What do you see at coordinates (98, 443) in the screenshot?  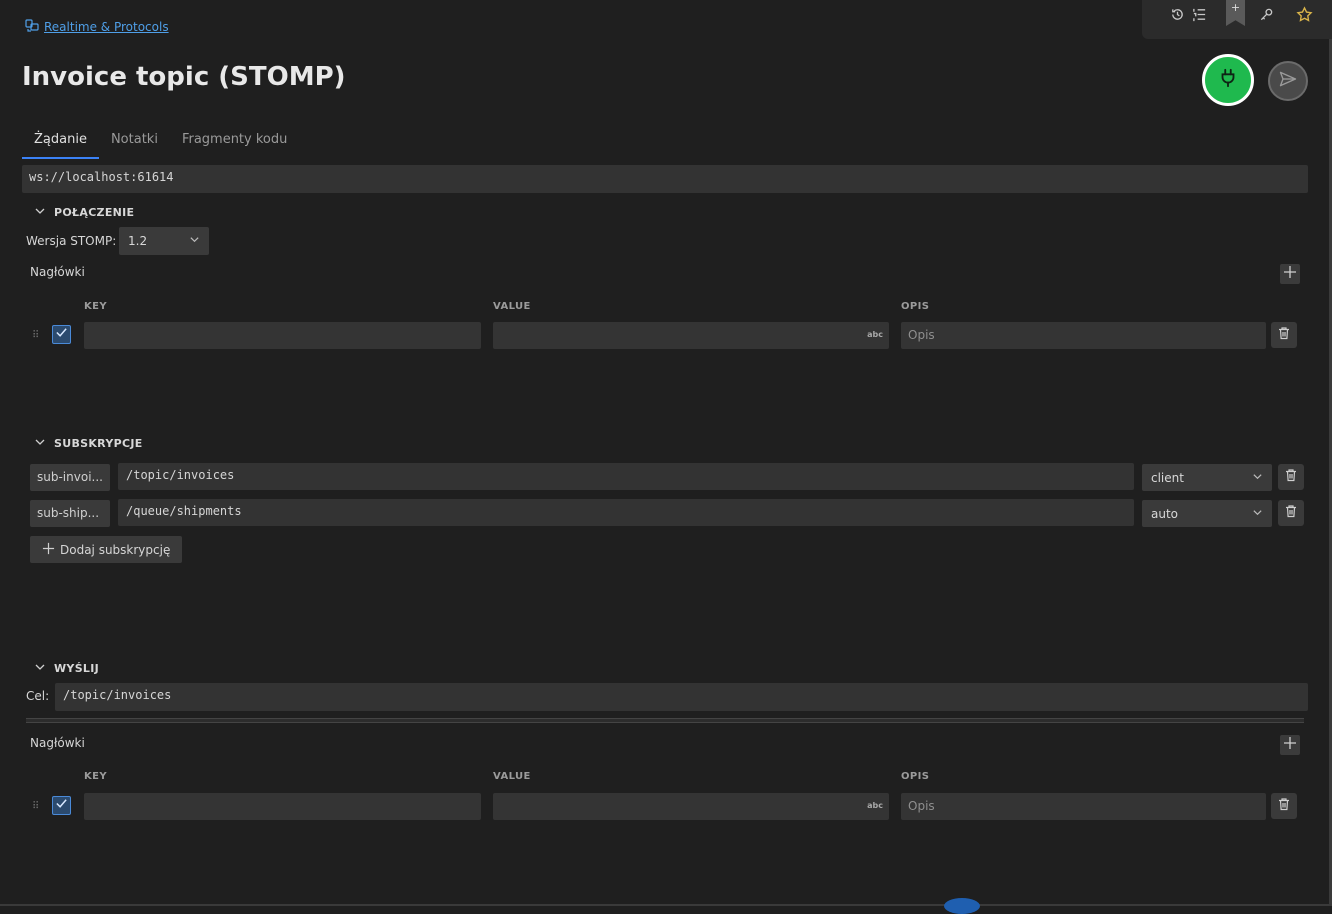 I see `subscriptions-title: SUBSKRYPCJE` at bounding box center [98, 443].